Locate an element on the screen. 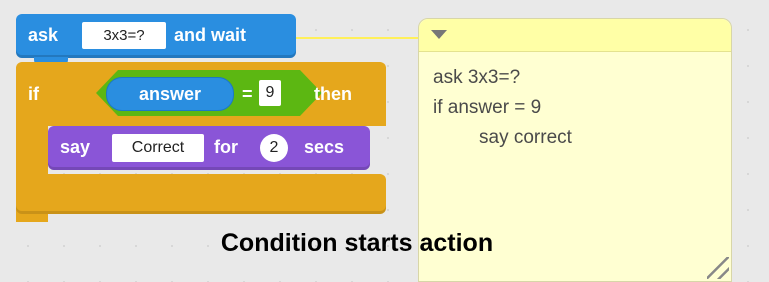 The height and width of the screenshot is (282, 769). caption-text: Condition starts action is located at coordinates (357, 243).